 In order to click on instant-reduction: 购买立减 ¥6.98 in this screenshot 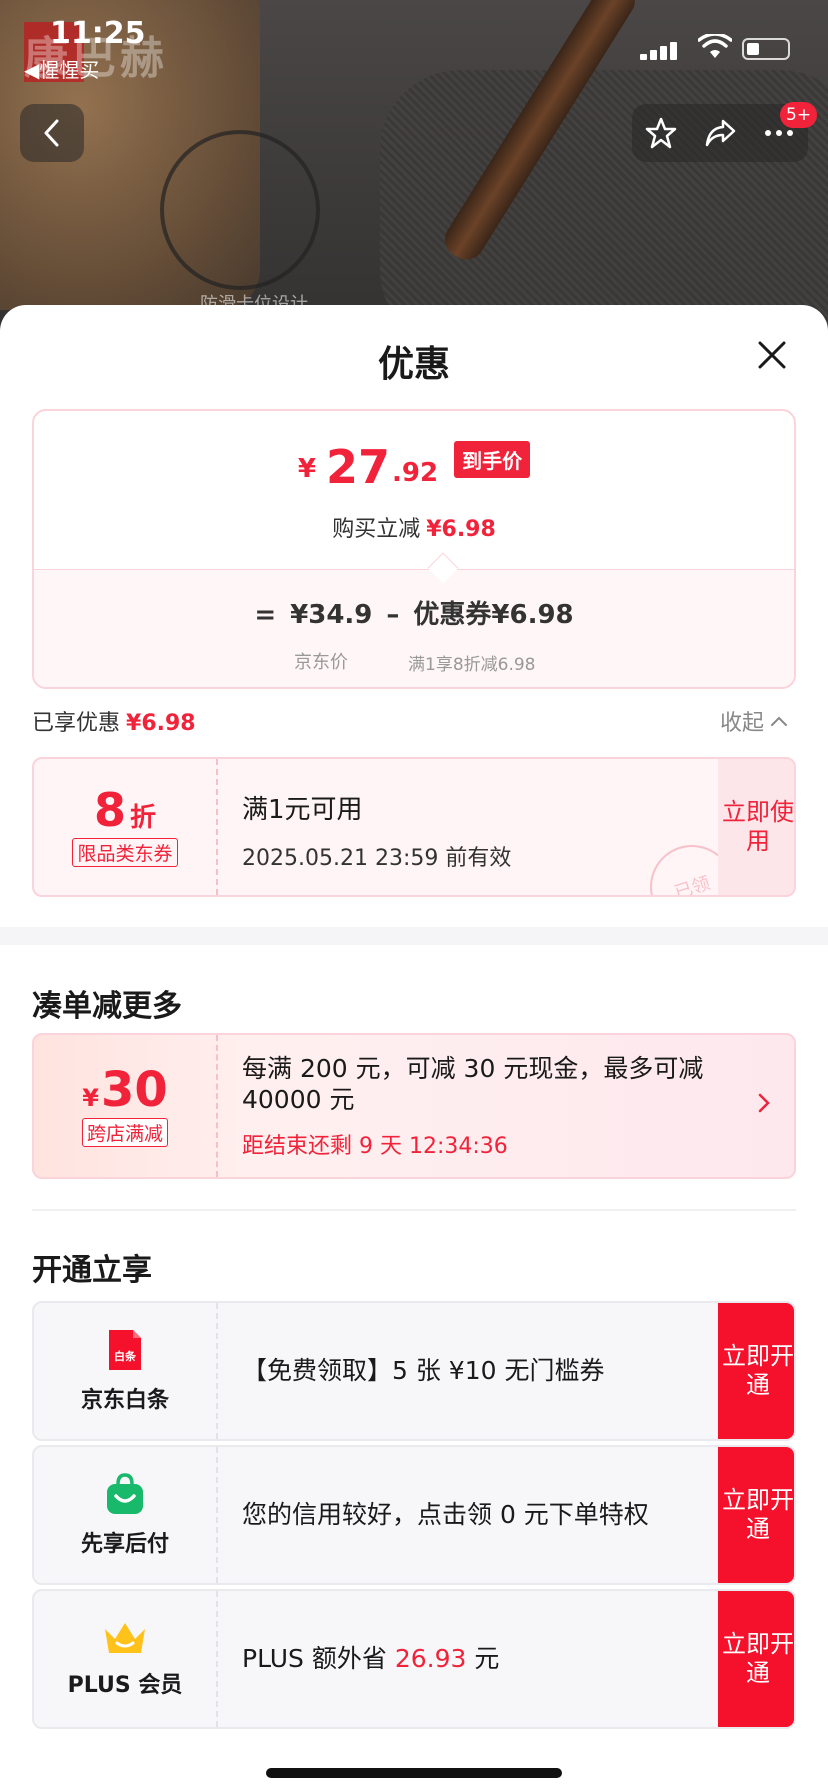, I will do `click(414, 527)`.